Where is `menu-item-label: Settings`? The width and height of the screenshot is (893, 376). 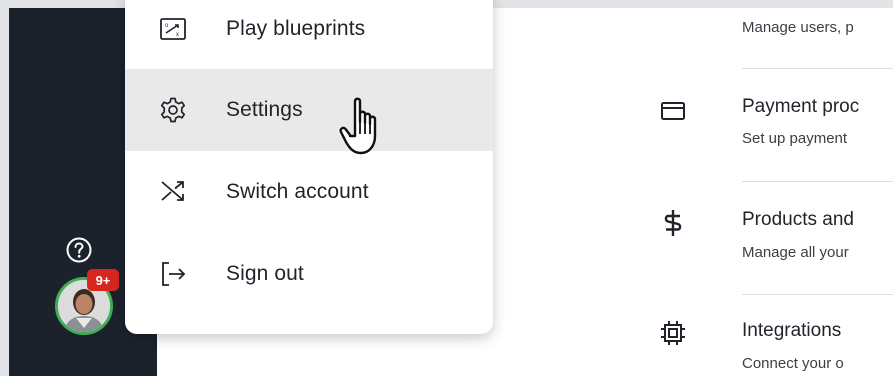
menu-item-label: Settings is located at coordinates (264, 109).